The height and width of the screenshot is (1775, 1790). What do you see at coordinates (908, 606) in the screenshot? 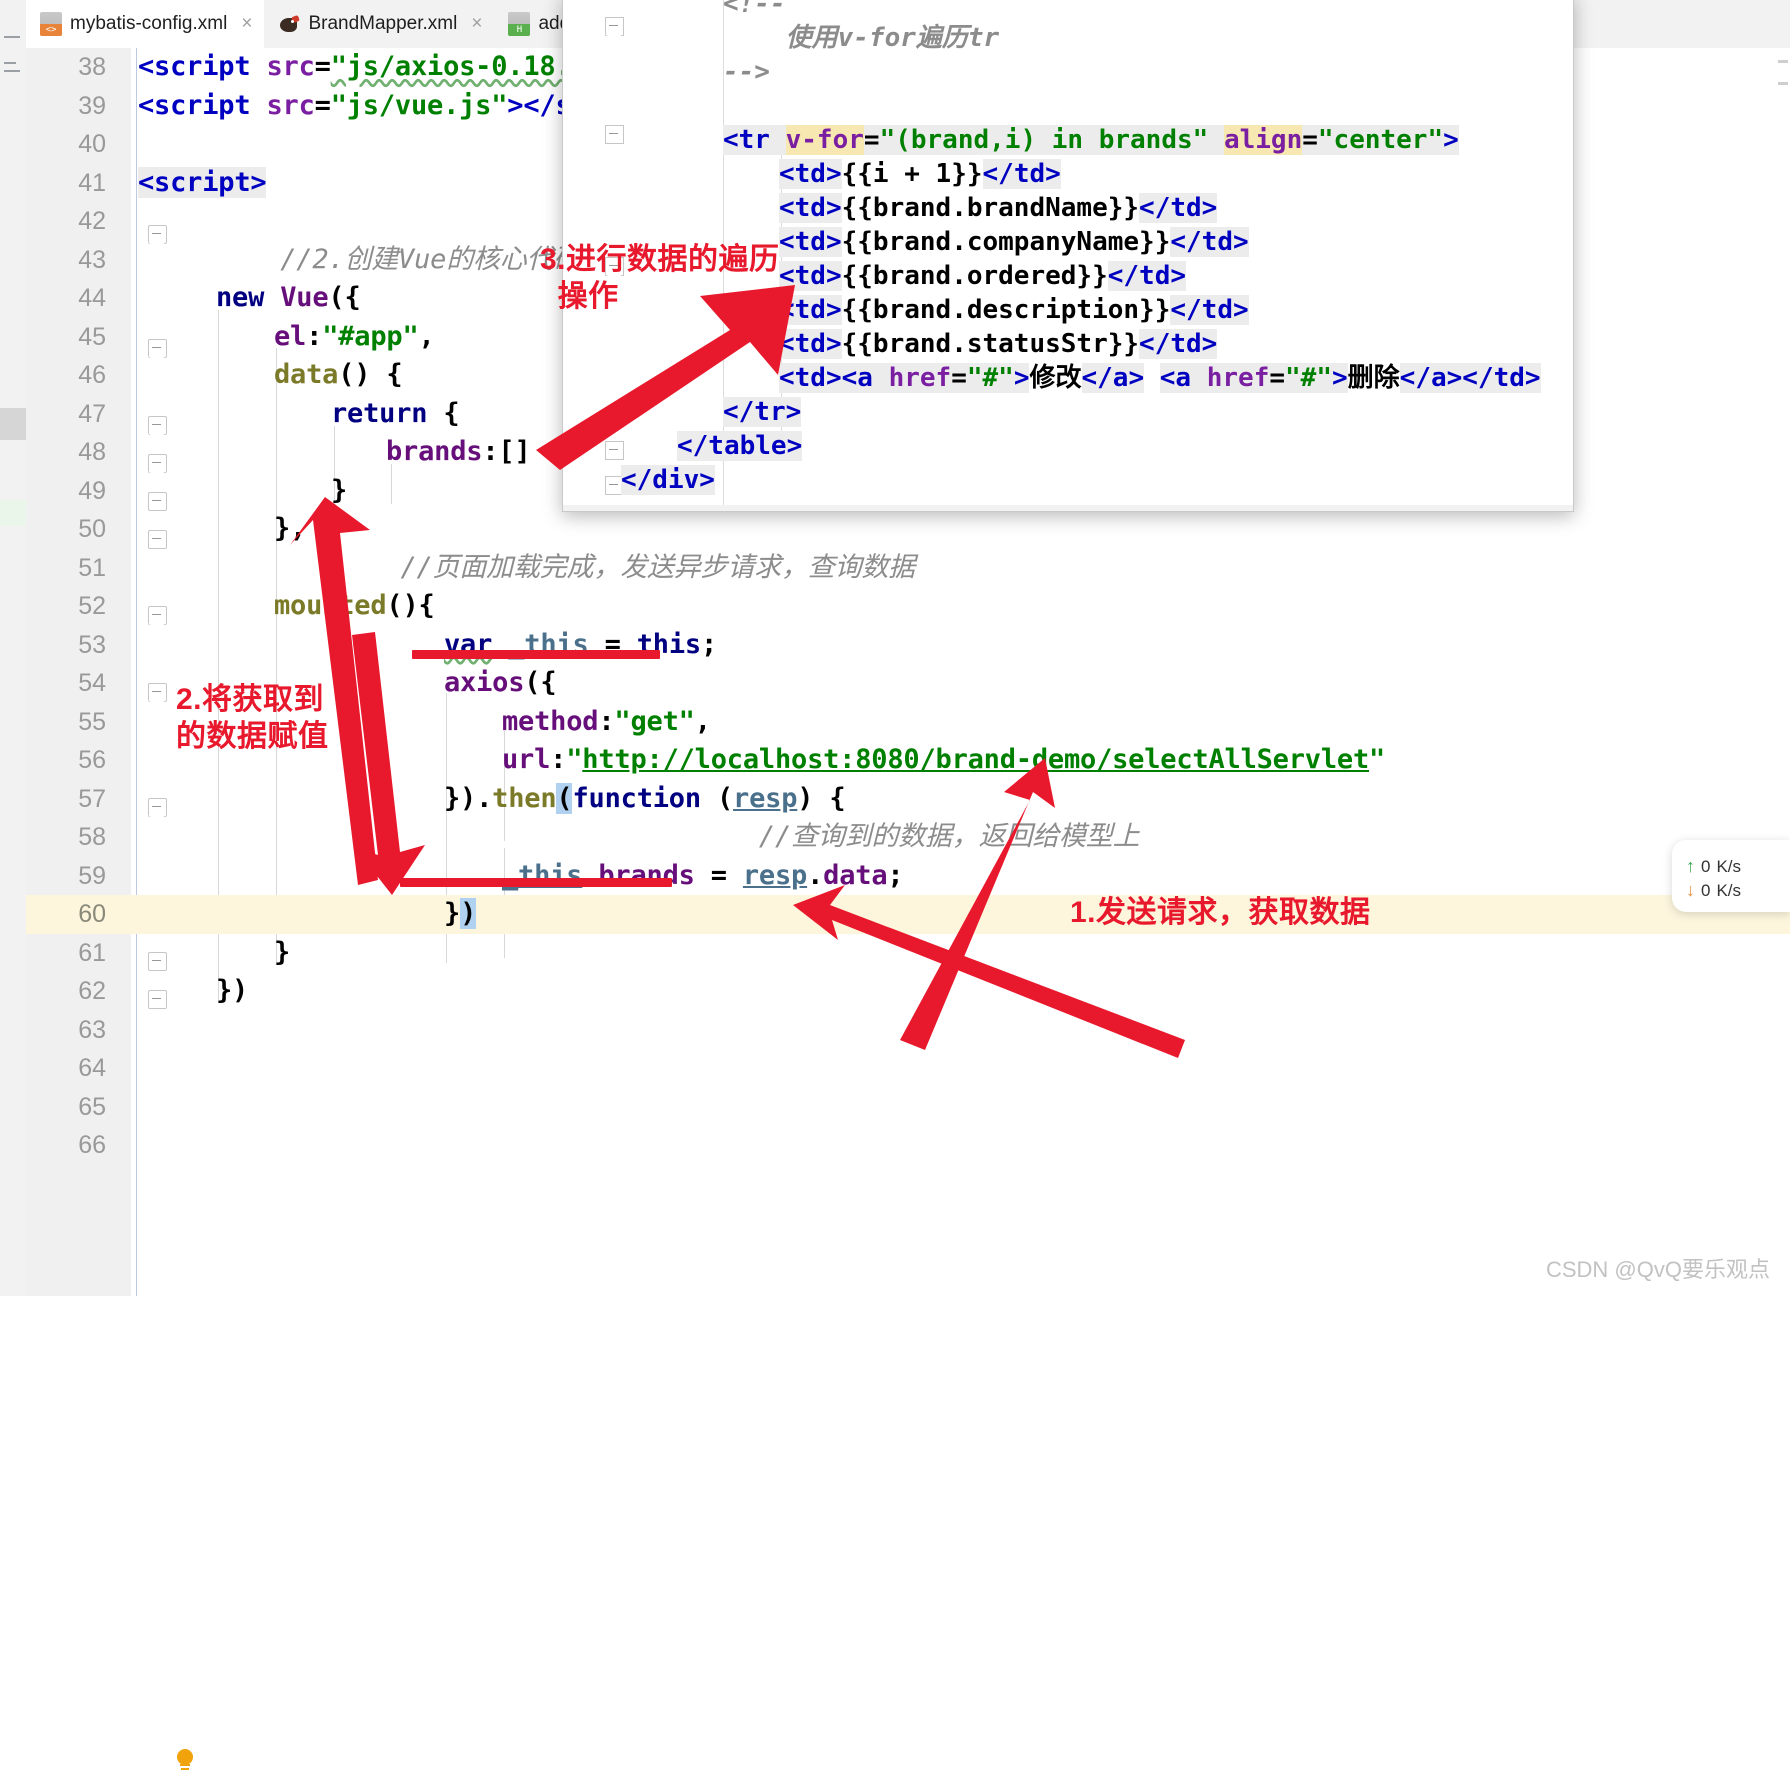
I see `code-line: 52 mounted(){` at bounding box center [908, 606].